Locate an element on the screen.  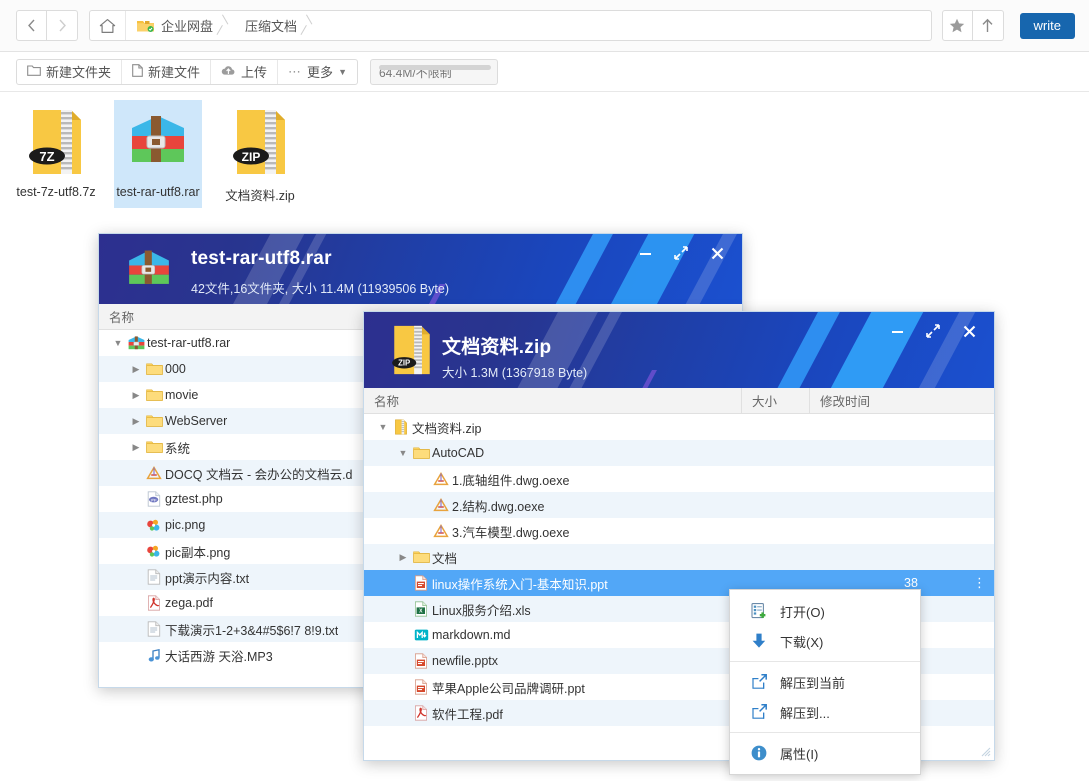
new-folder-button: 新建文件夹 is located at coordinates (70, 71).